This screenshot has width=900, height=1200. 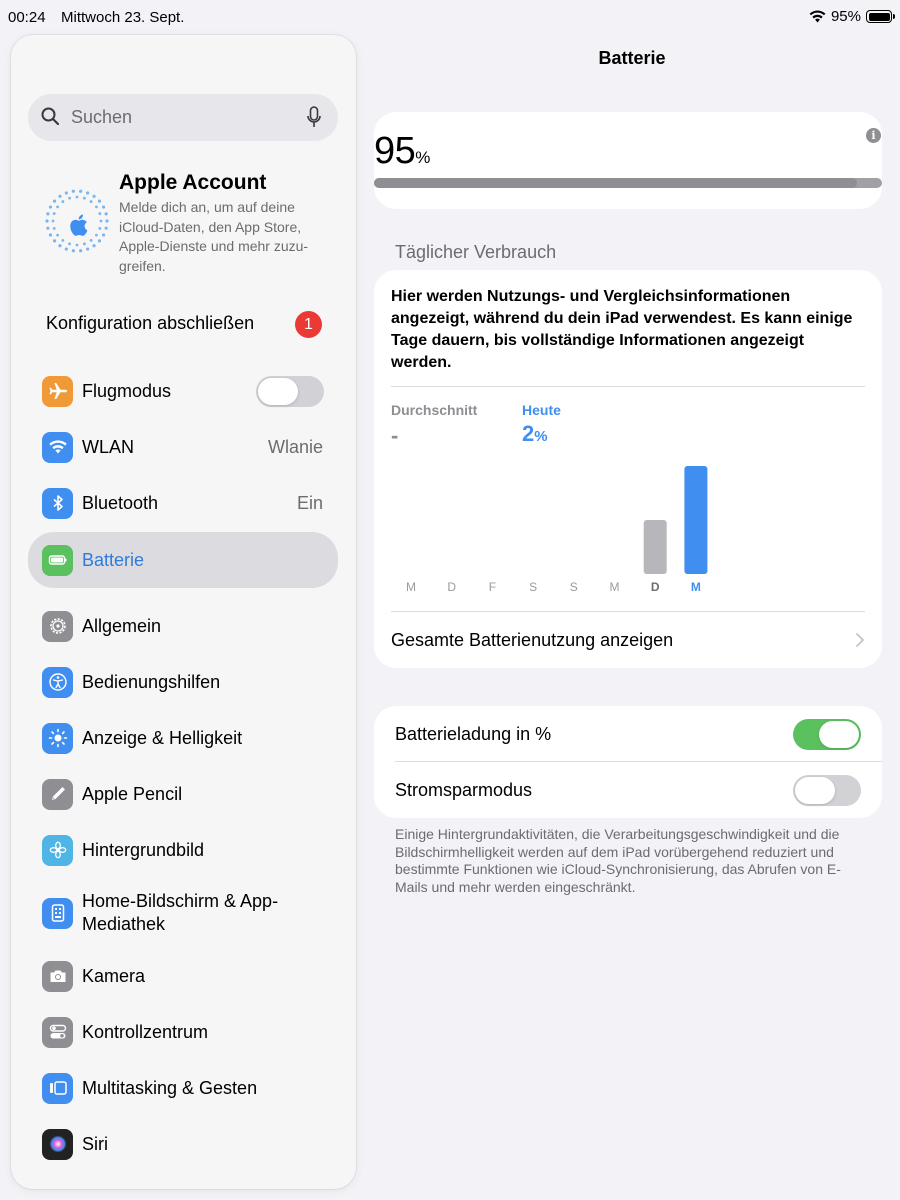 What do you see at coordinates (57, 391) in the screenshot?
I see `airplane-icon` at bounding box center [57, 391].